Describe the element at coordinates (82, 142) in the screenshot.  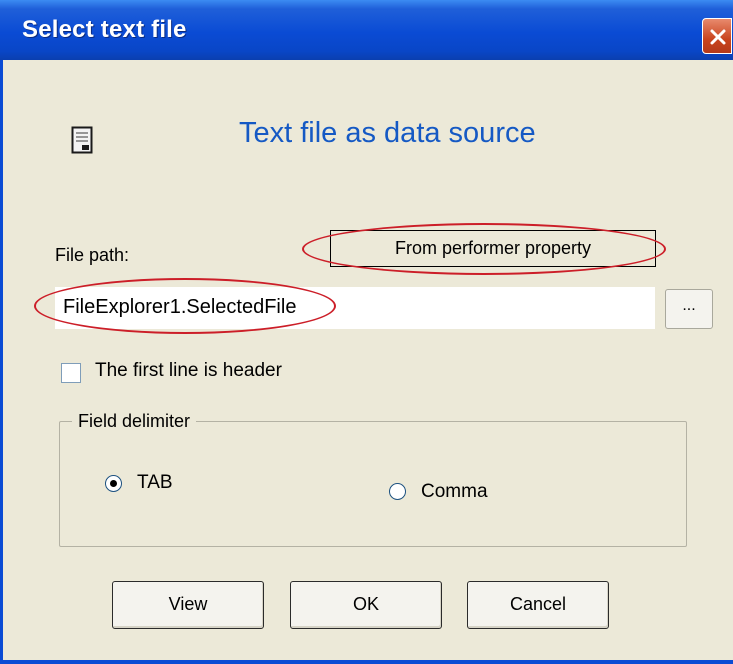
I see `text-document-icon` at that location.